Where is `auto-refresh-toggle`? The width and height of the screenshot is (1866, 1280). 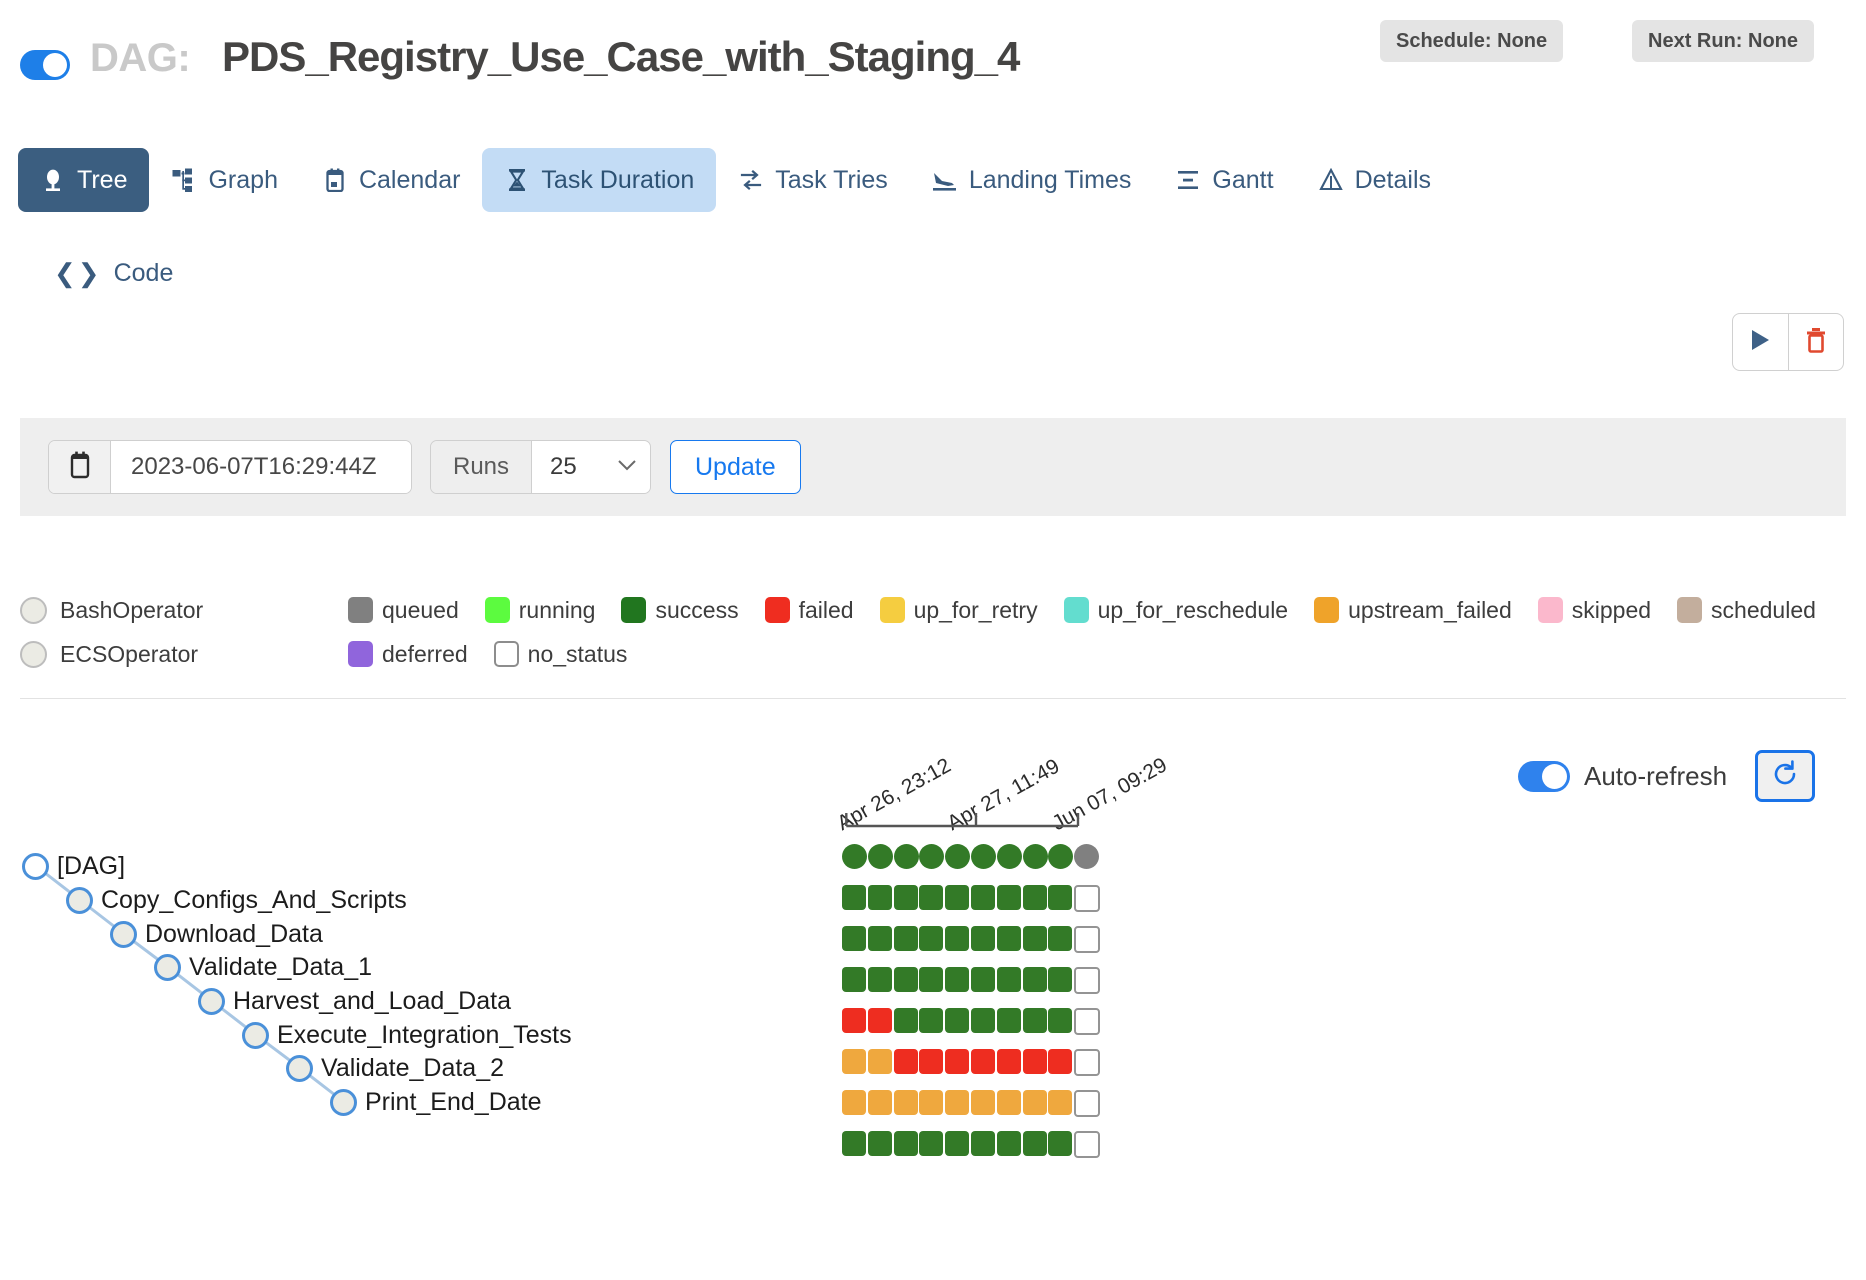
auto-refresh-toggle is located at coordinates (1544, 776).